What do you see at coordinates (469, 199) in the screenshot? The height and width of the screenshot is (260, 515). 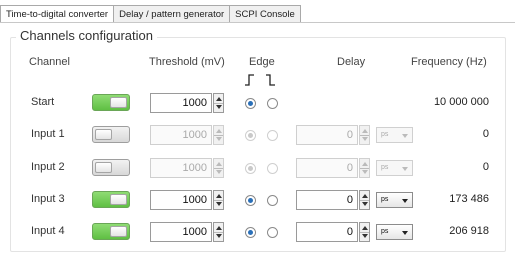 I see `frequency-value: 173 486` at bounding box center [469, 199].